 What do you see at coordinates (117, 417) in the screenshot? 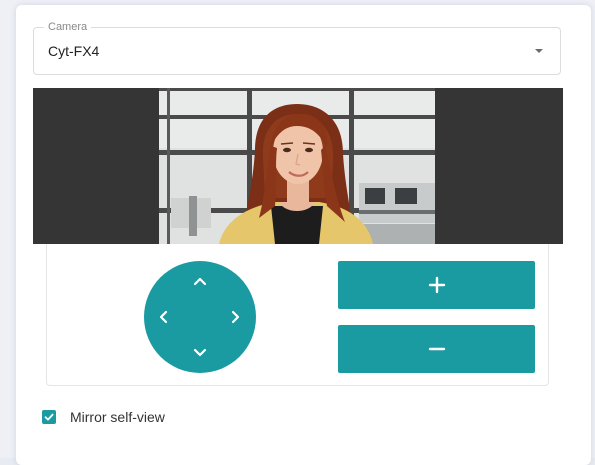
I see `mirror-self-view-label: Mirror self-view` at bounding box center [117, 417].